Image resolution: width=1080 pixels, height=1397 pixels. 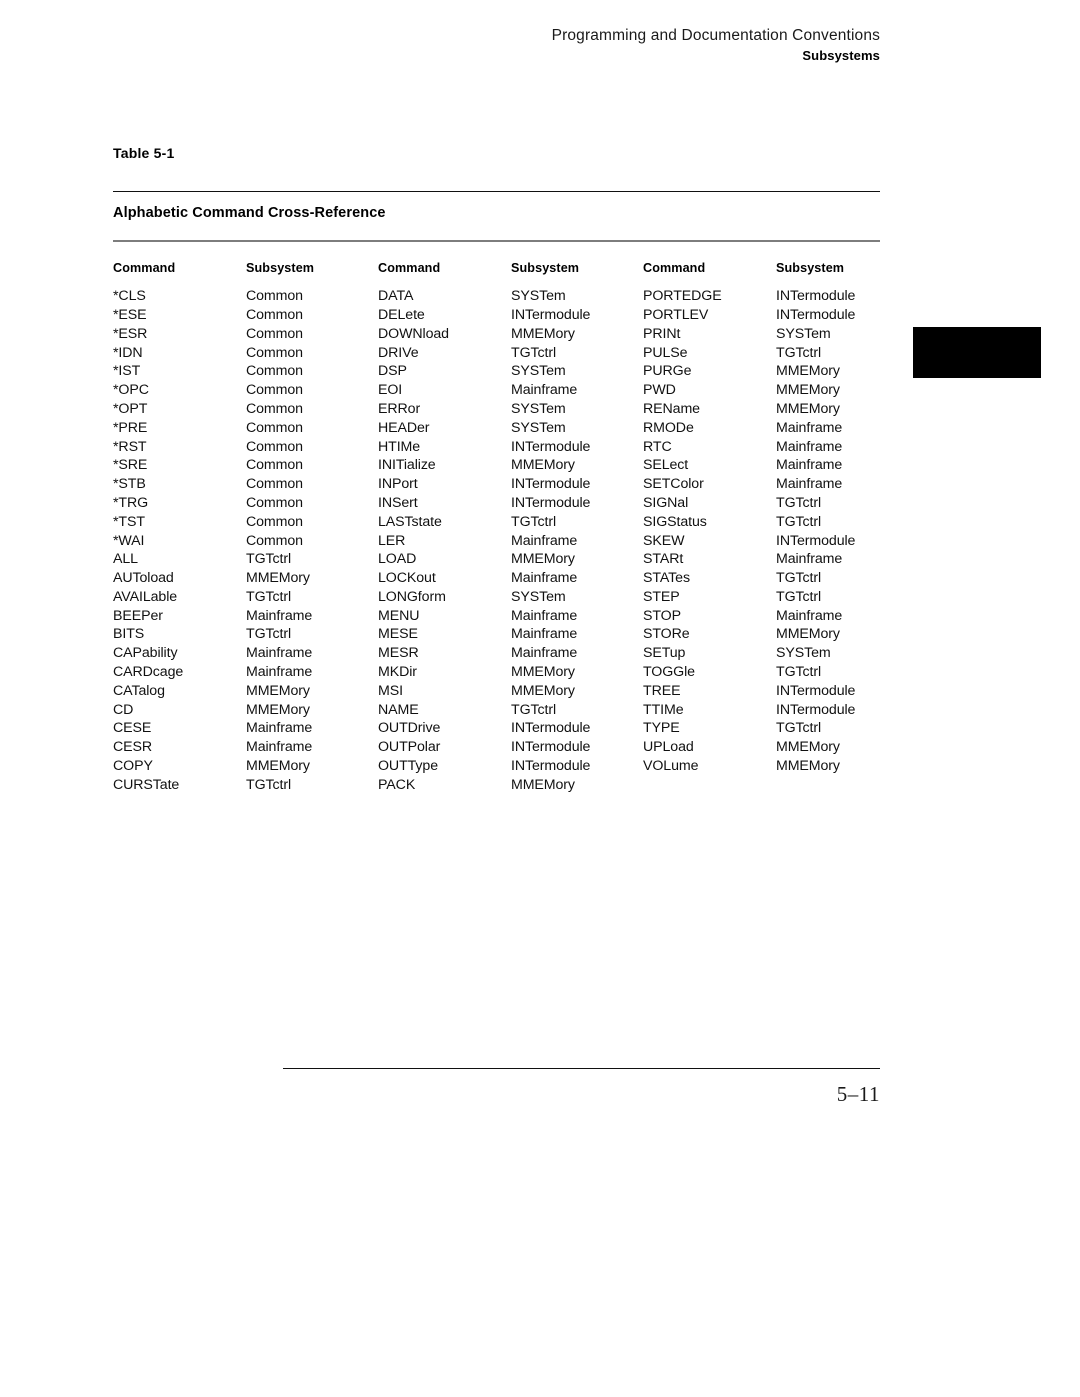 I want to click on cell-command: *CLS, so click(x=129, y=296).